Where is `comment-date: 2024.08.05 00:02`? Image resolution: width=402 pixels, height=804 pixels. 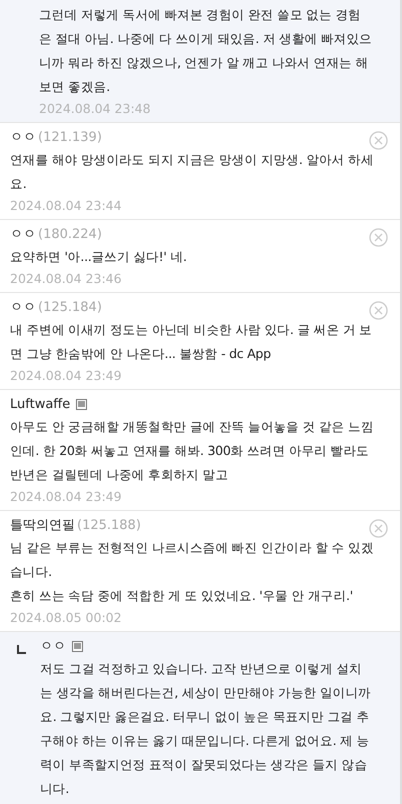
comment-date: 2024.08.05 00:02 is located at coordinates (66, 618).